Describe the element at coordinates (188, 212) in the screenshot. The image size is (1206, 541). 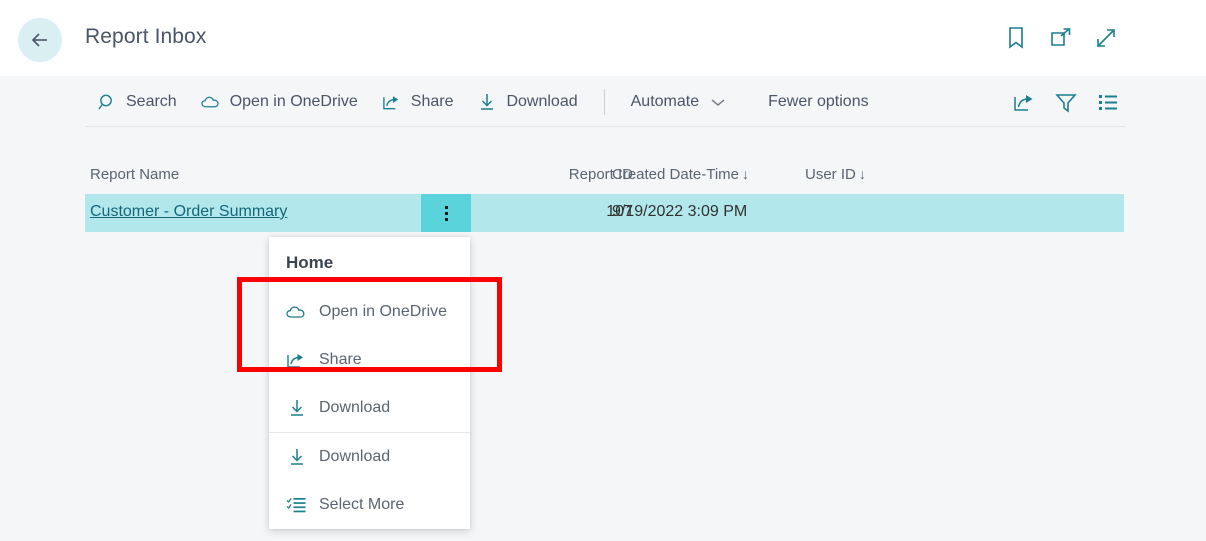
I see `report-name-link: Customer - Order Summary` at that location.